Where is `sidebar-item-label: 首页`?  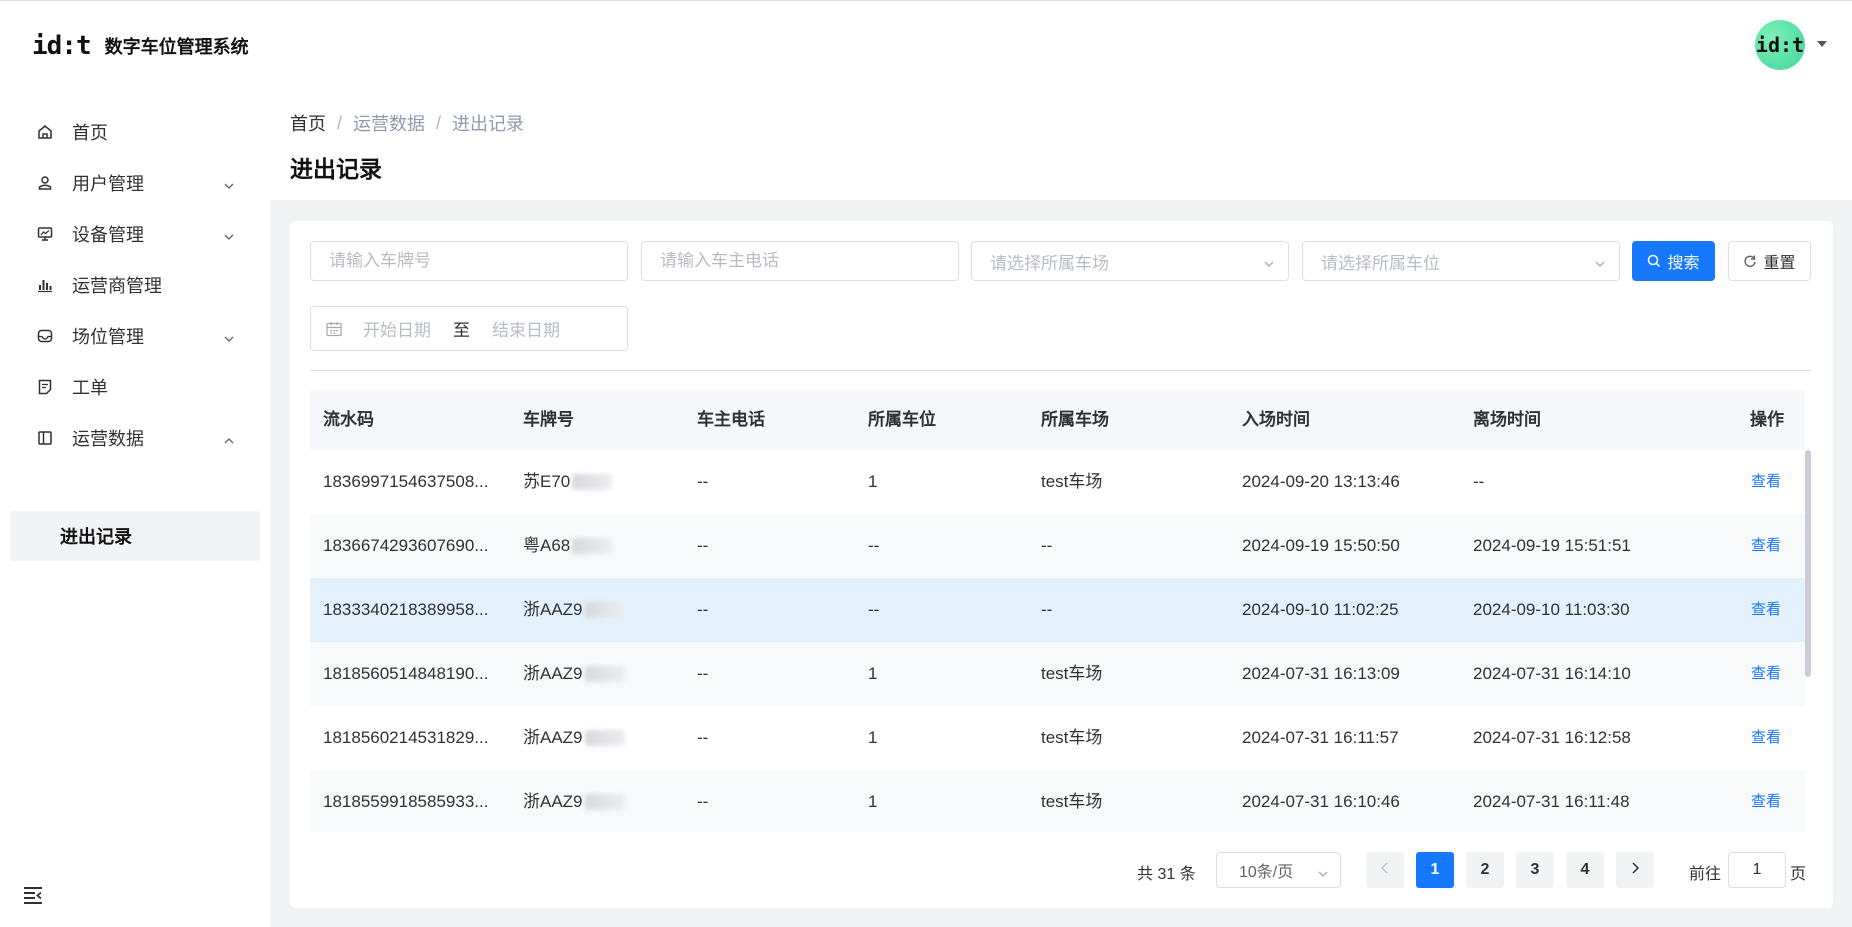 sidebar-item-label: 首页 is located at coordinates (90, 133).